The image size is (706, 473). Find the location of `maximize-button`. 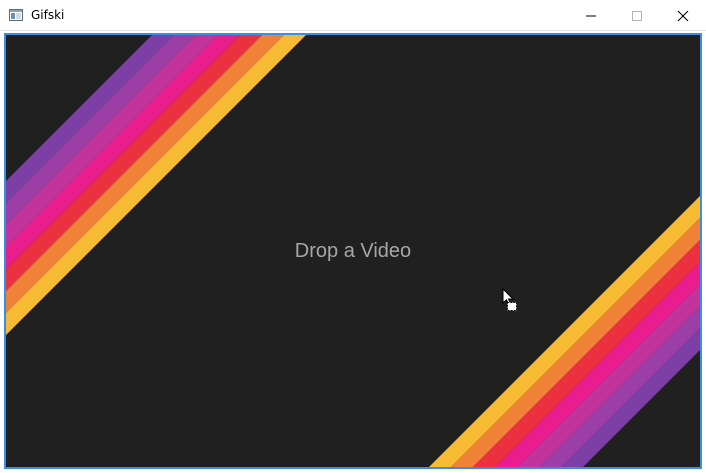

maximize-button is located at coordinates (637, 15).